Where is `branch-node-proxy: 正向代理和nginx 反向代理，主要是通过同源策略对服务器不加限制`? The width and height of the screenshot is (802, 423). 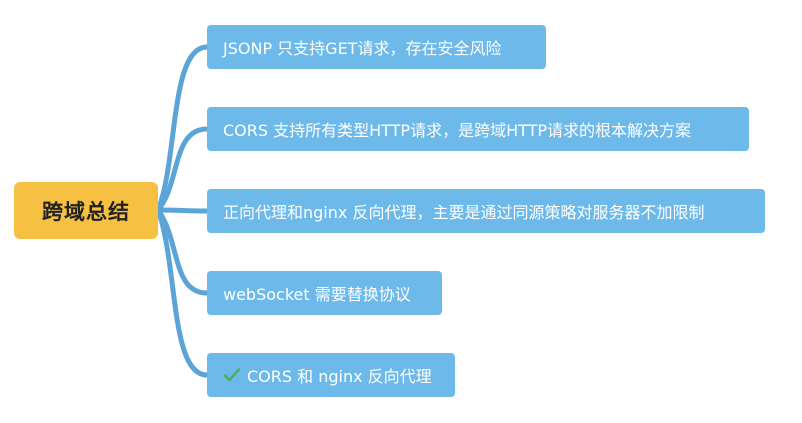 branch-node-proxy: 正向代理和nginx 反向代理，主要是通过同源策略对服务器不加限制 is located at coordinates (486, 211).